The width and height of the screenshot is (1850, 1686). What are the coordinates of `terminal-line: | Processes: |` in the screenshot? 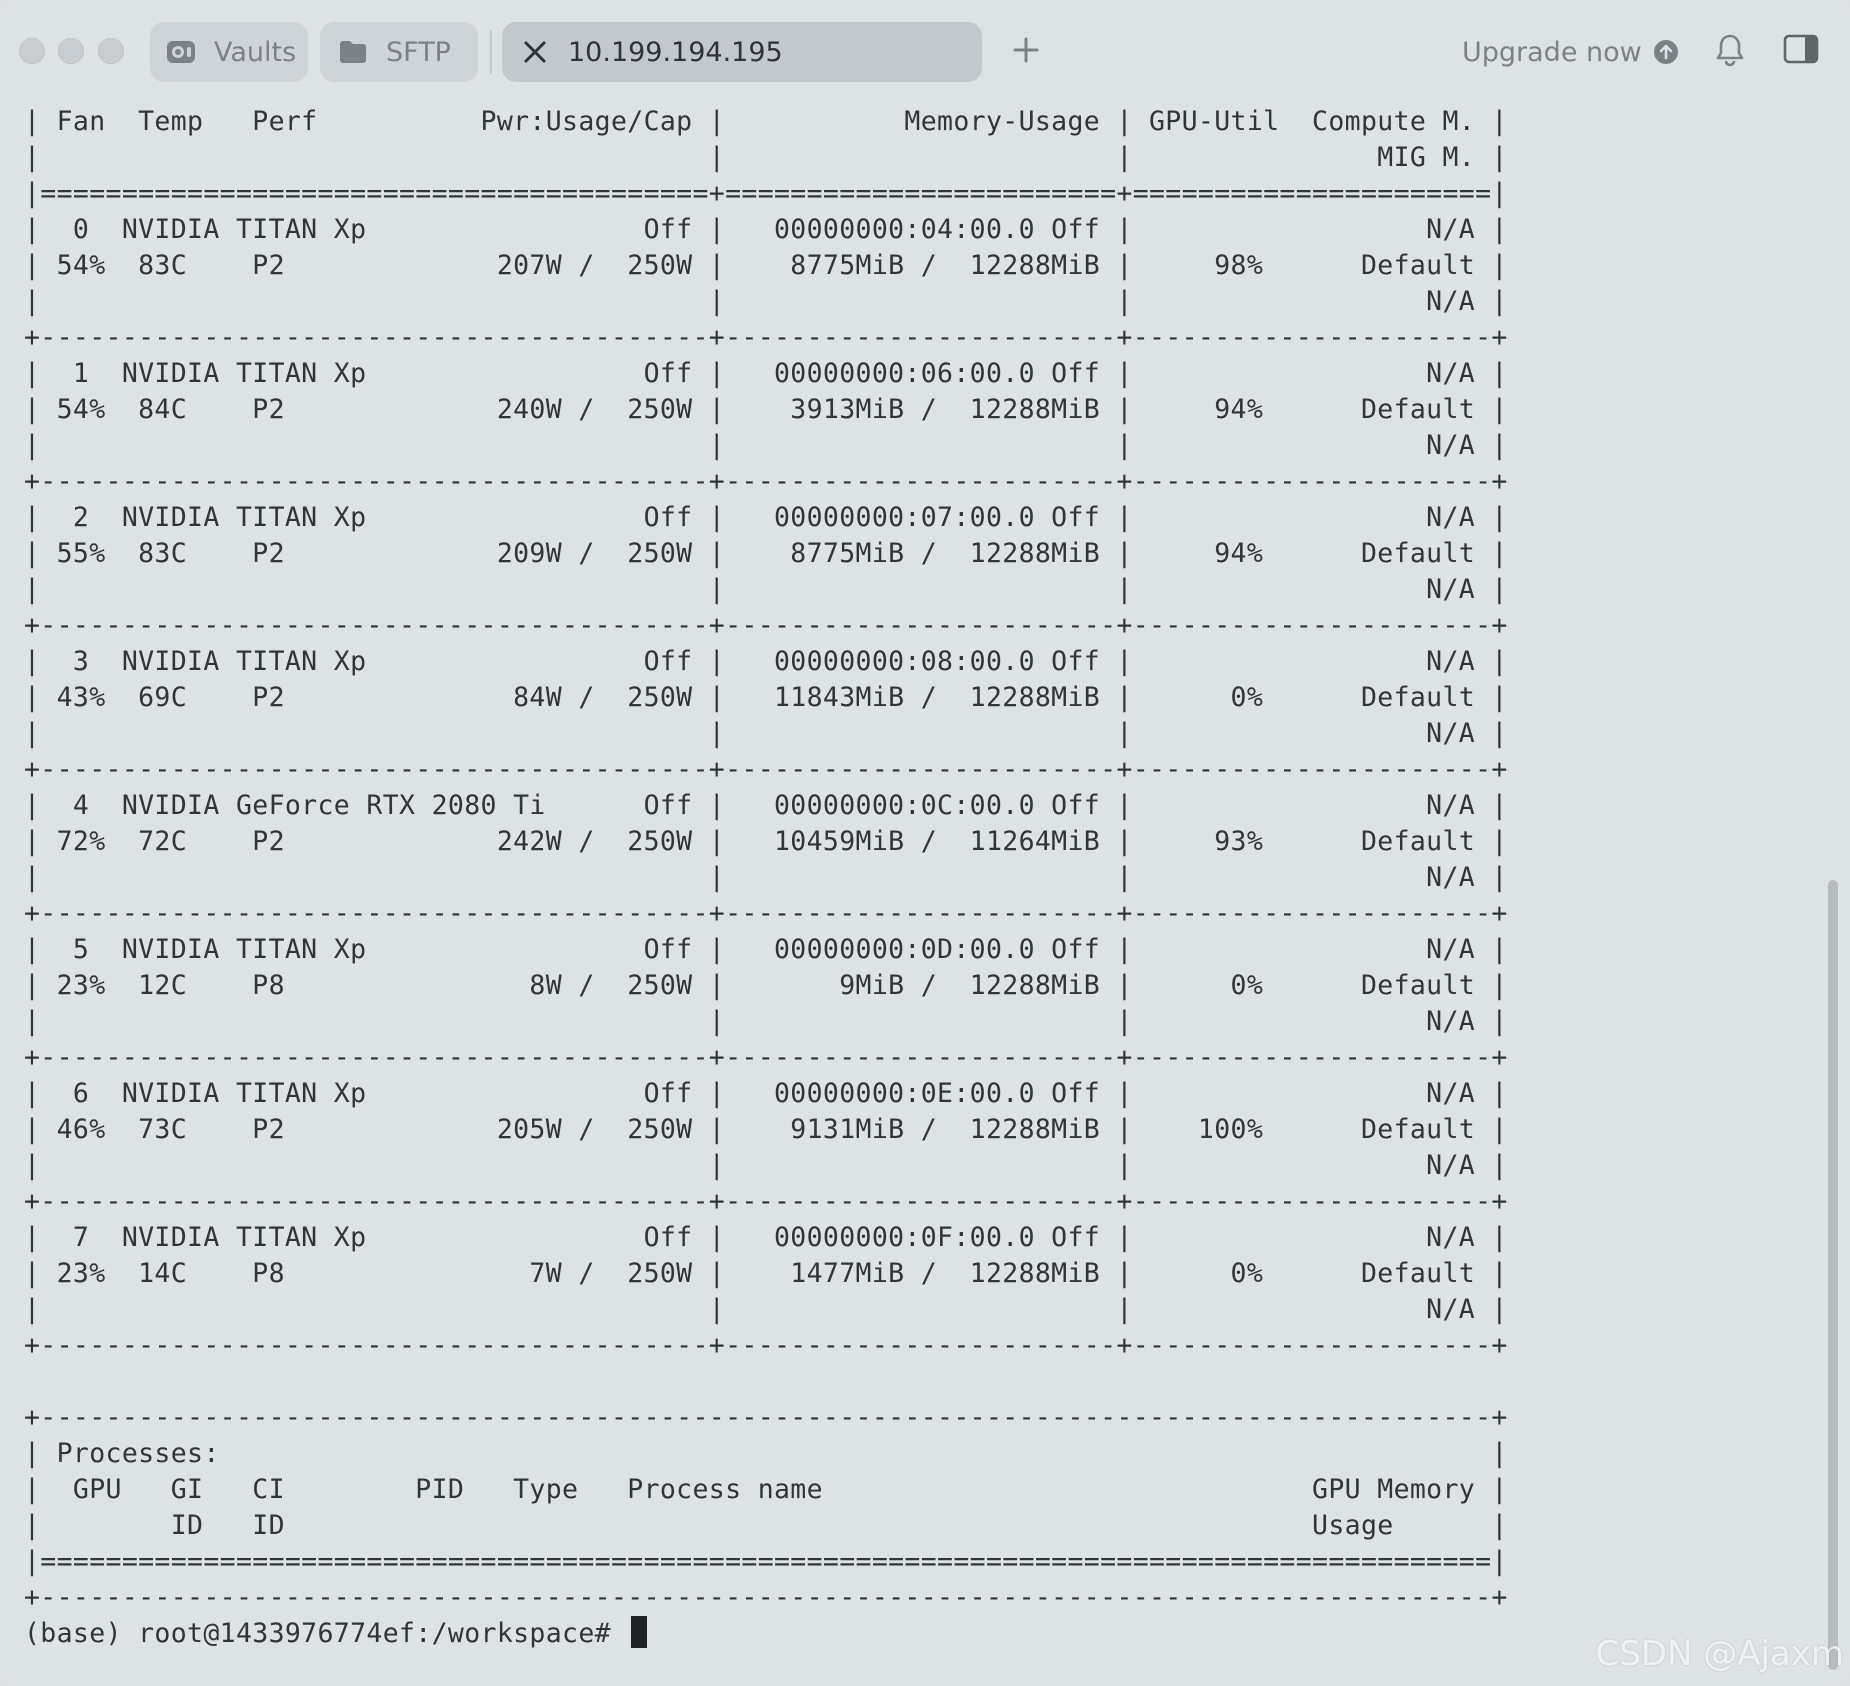 It's located at (766, 1453).